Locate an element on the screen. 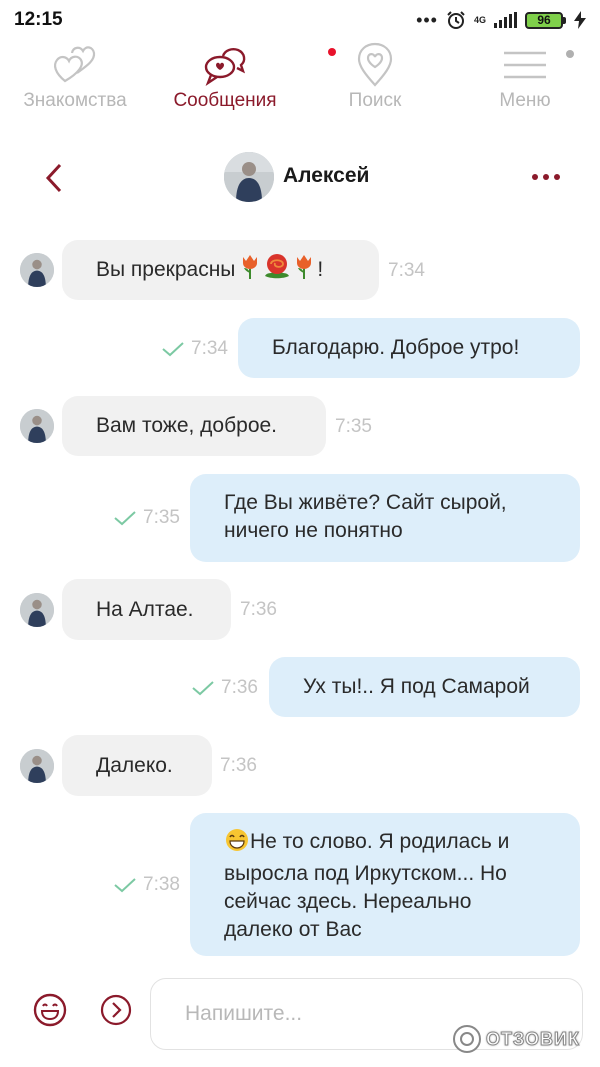 This screenshot has width=600, height=1067. incoming-message: Далеко. is located at coordinates (137, 765).